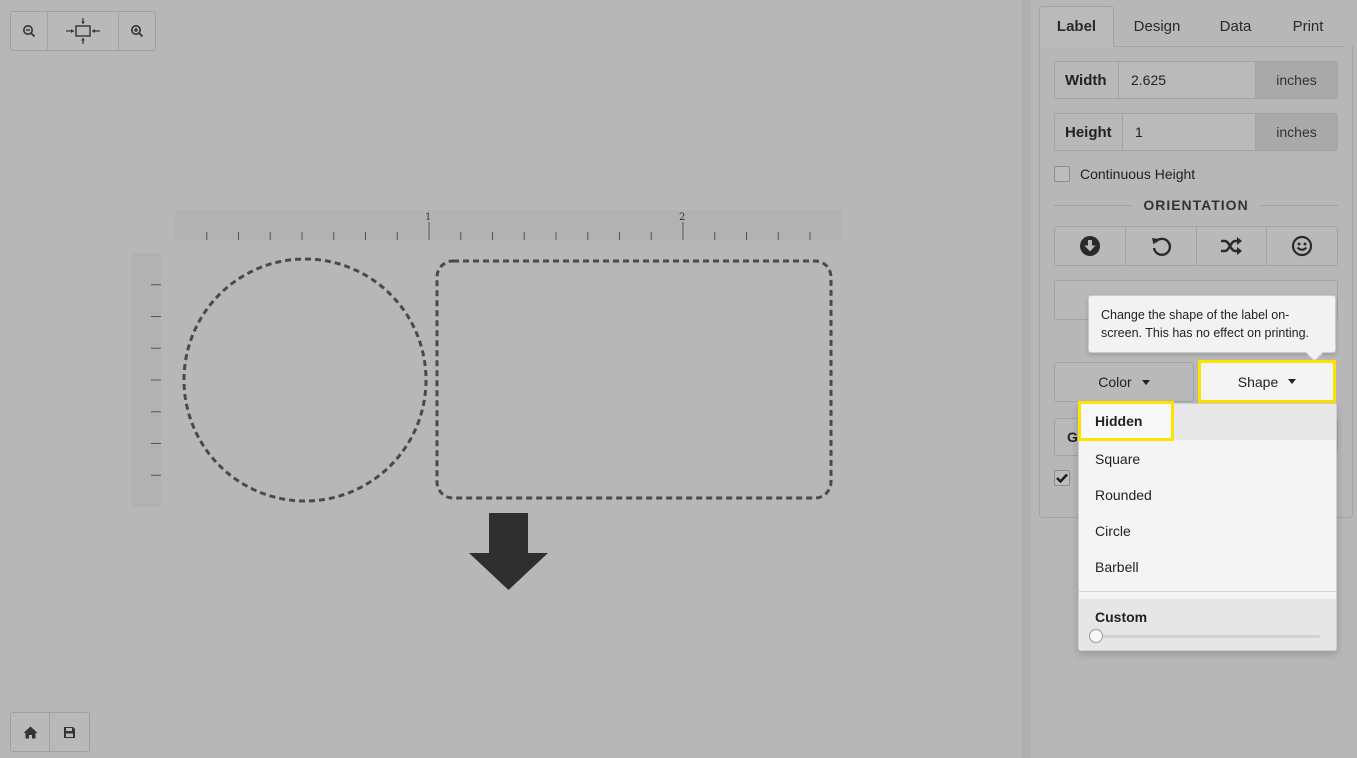 Image resolution: width=1357 pixels, height=758 pixels. Describe the element at coordinates (1296, 80) in the screenshot. I see `width-unit: inches` at that location.